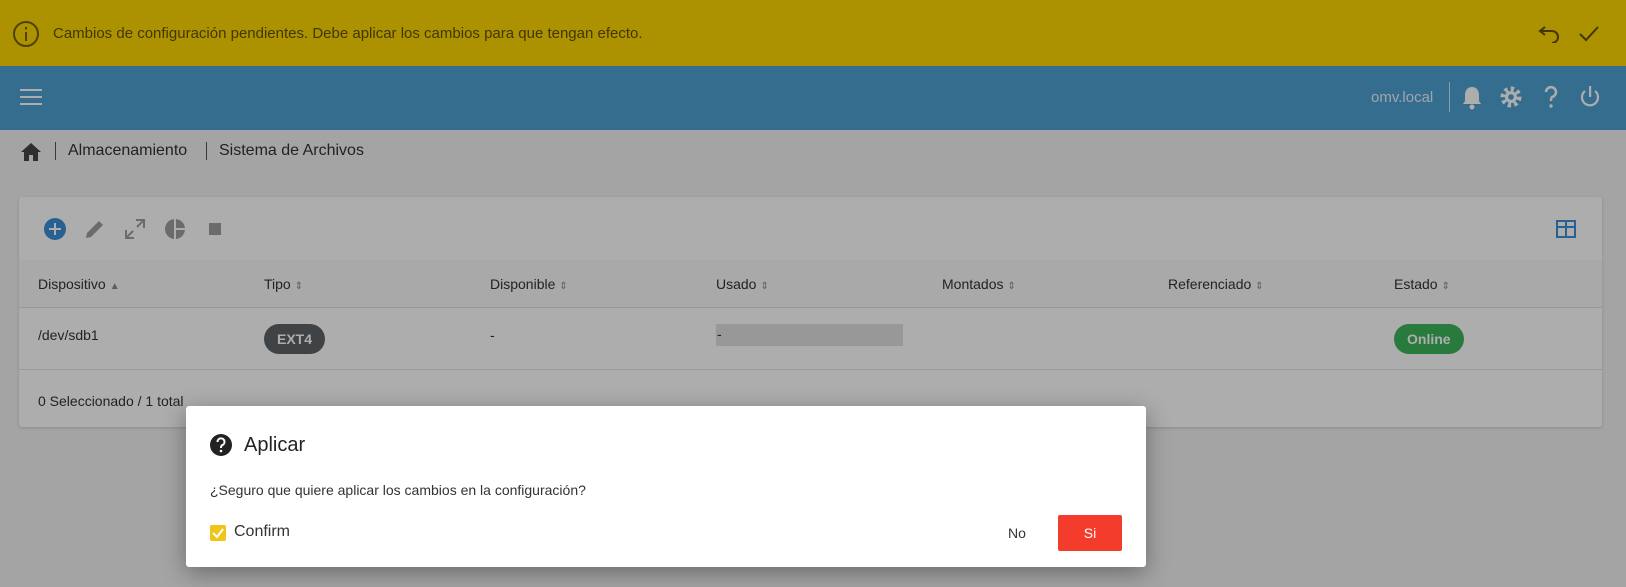 Image resolution: width=1626 pixels, height=587 pixels. I want to click on no-button: No, so click(1017, 533).